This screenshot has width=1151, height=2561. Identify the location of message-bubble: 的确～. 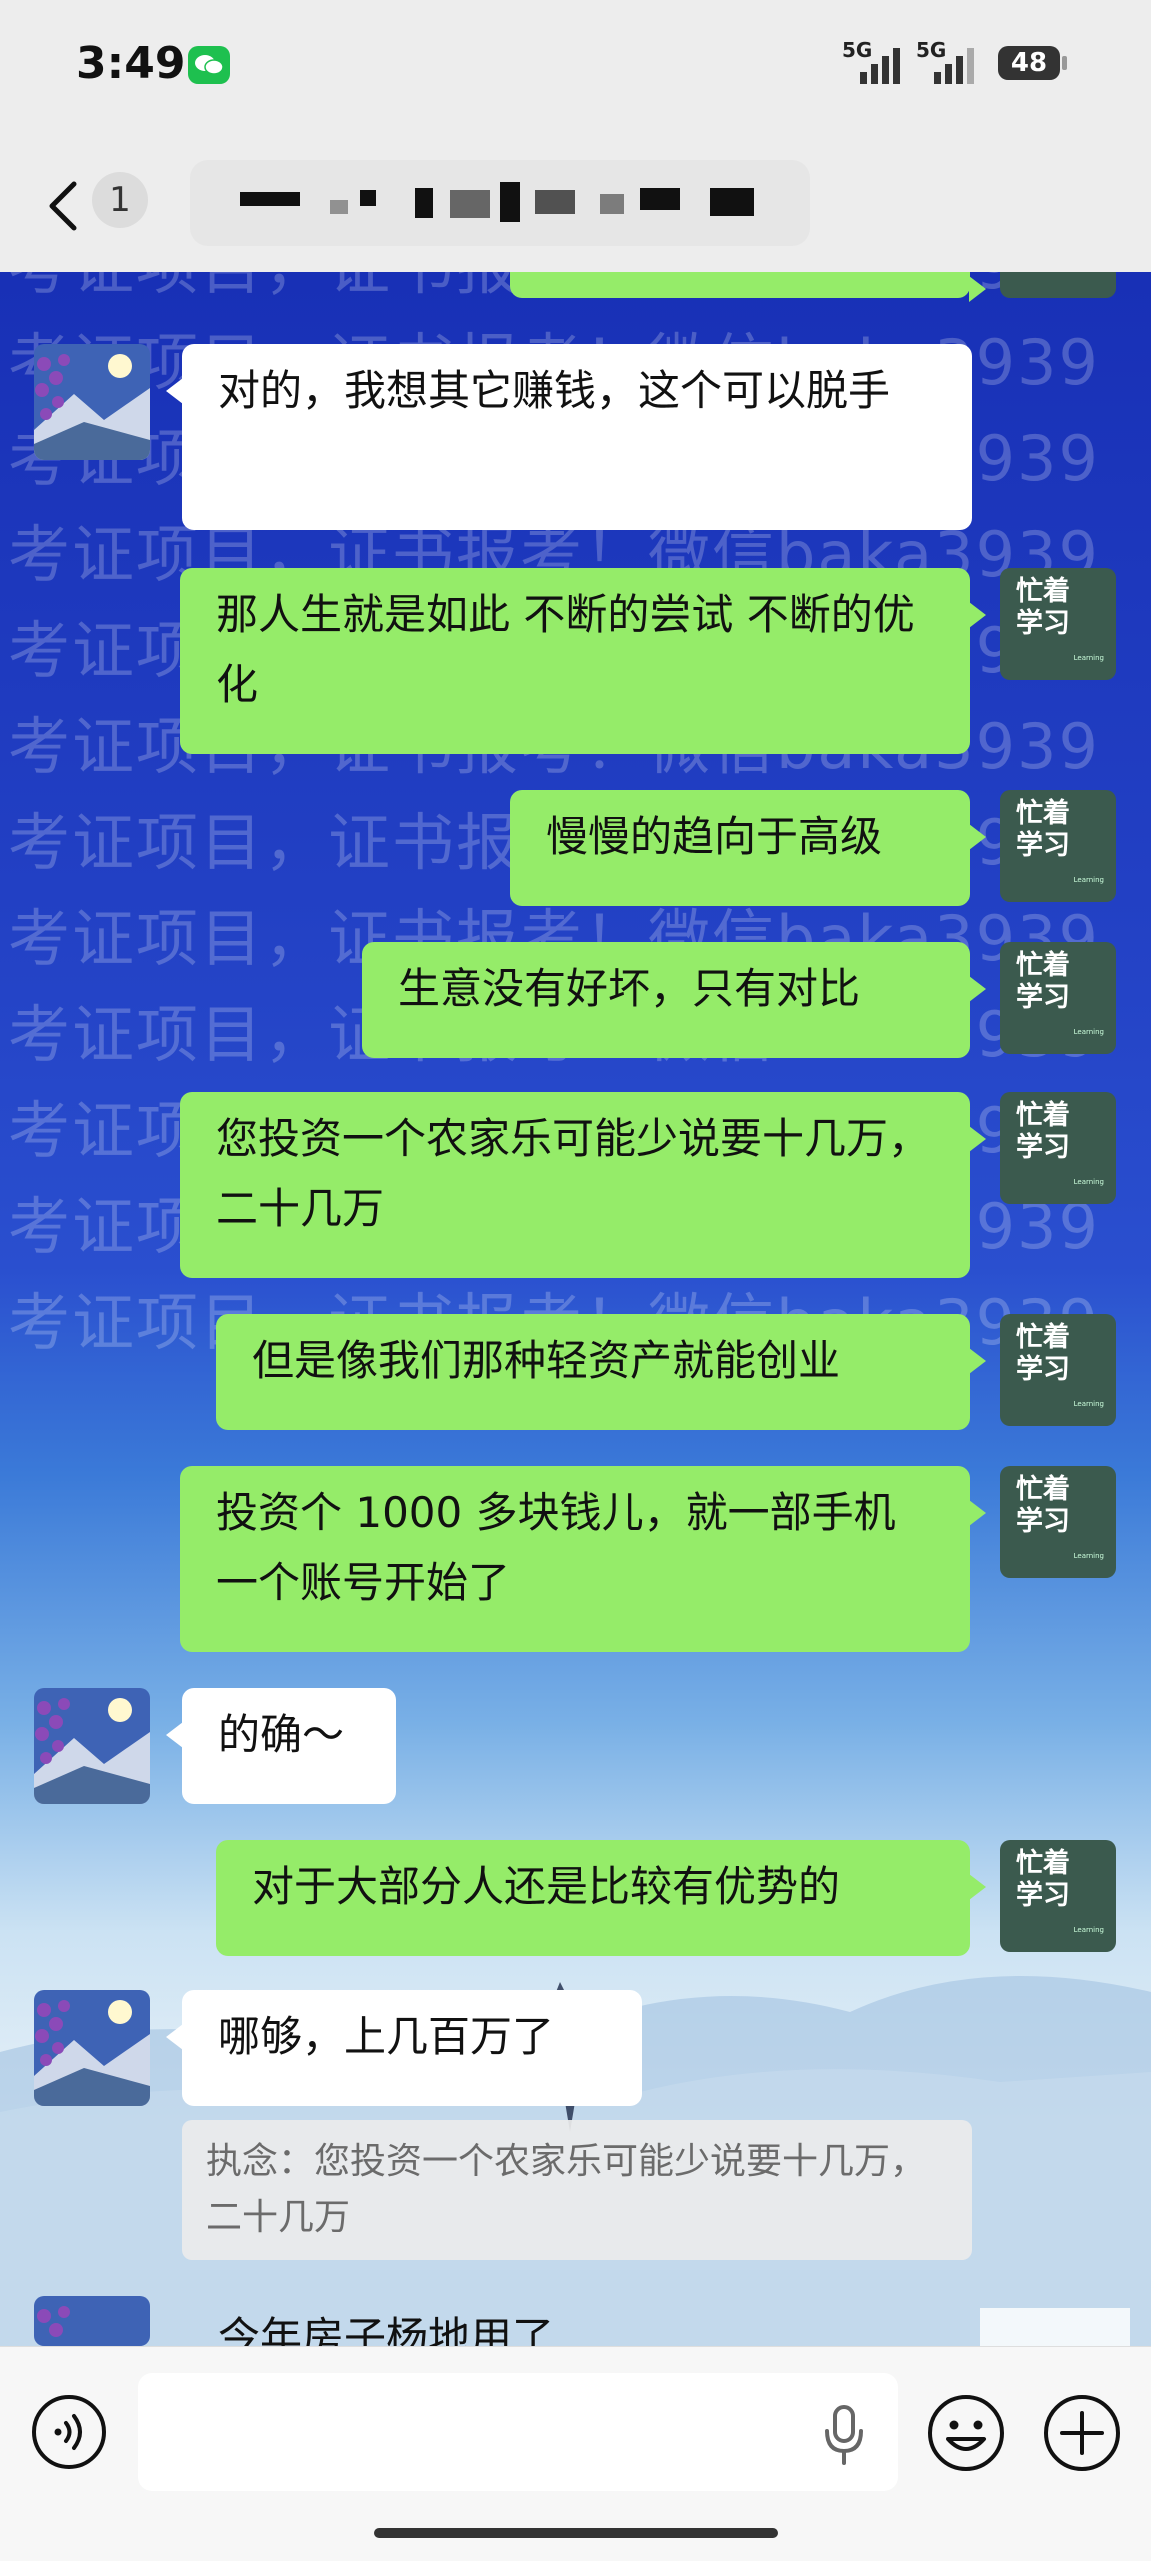
(281, 1746).